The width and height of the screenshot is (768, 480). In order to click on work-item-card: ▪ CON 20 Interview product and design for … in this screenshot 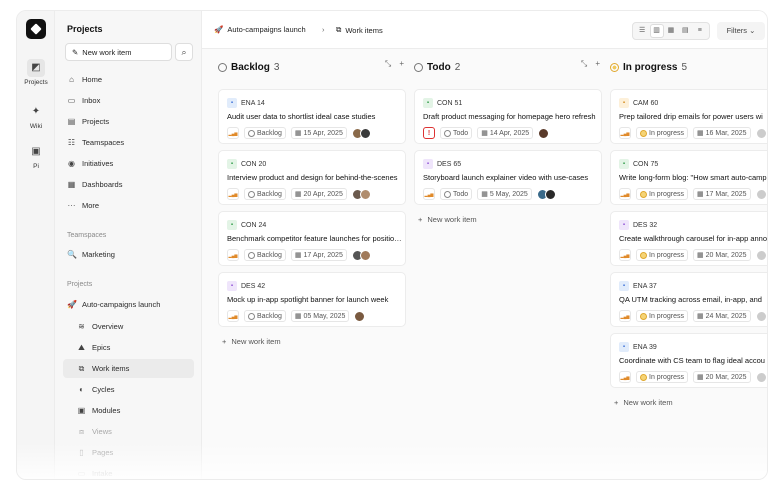, I will do `click(312, 177)`.